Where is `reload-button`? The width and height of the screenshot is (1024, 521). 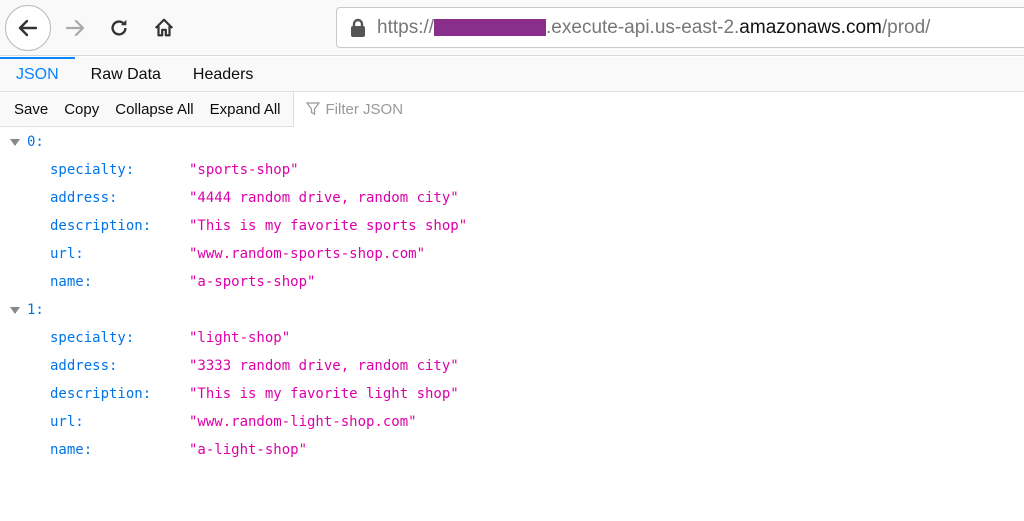 reload-button is located at coordinates (119, 28).